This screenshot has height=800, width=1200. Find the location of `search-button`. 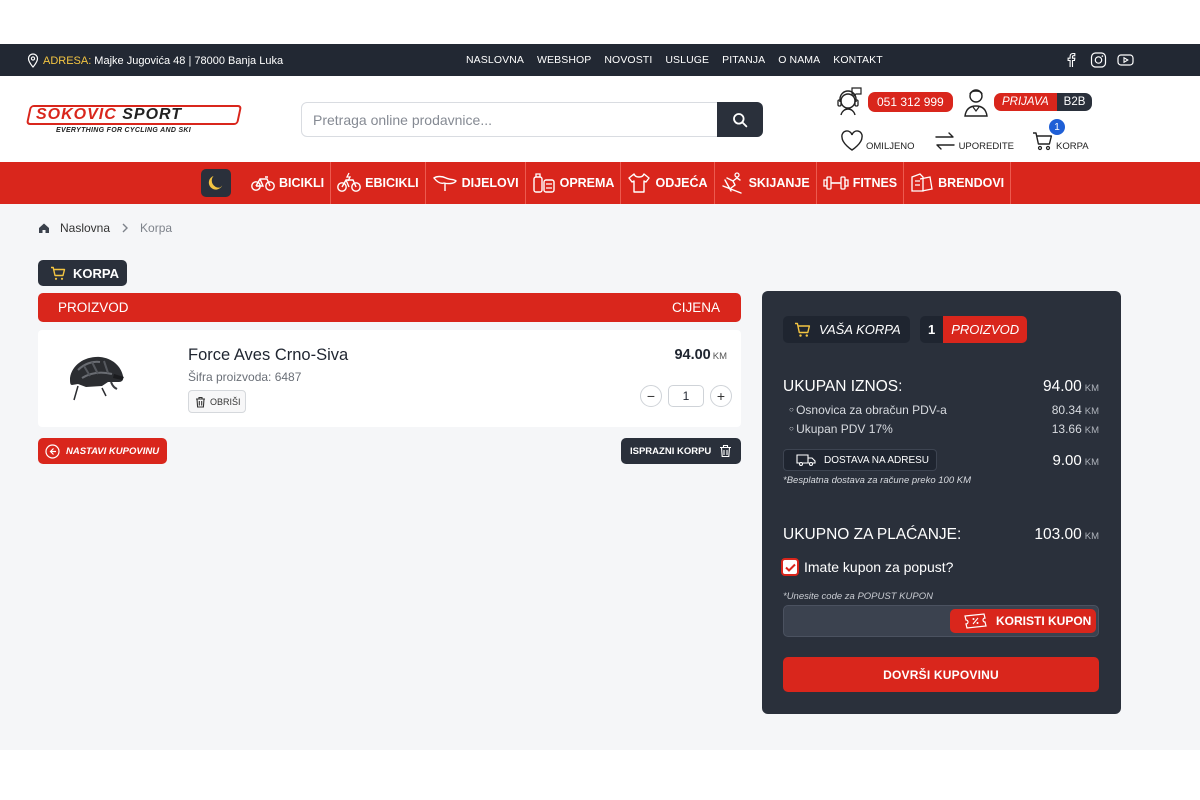

search-button is located at coordinates (740, 119).